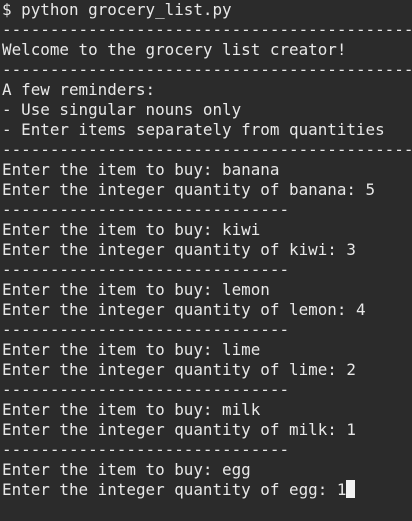 This screenshot has height=521, width=412. I want to click on item-prompt-line: Enter the item to buy: egg, so click(126, 469).